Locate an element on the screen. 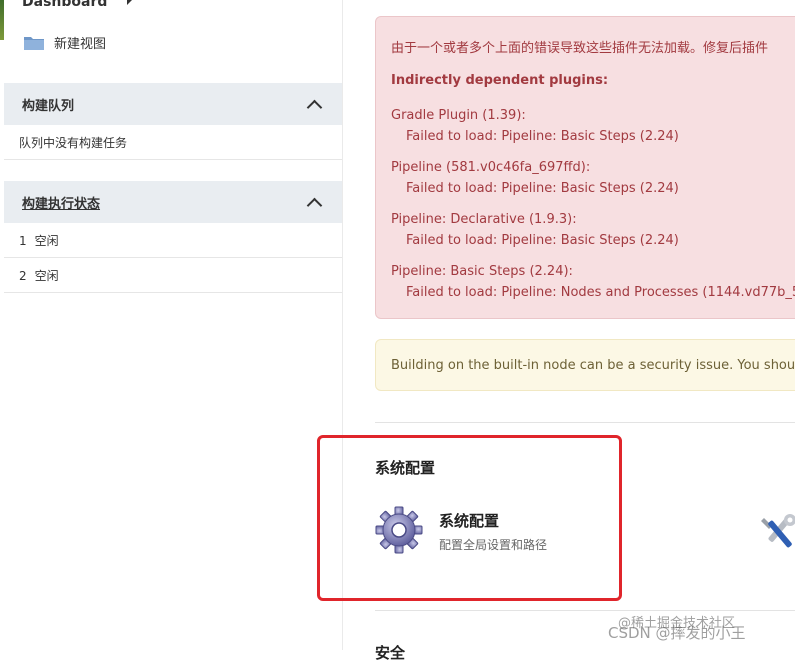 The width and height of the screenshot is (795, 663). tools-icon is located at coordinates (777, 532).